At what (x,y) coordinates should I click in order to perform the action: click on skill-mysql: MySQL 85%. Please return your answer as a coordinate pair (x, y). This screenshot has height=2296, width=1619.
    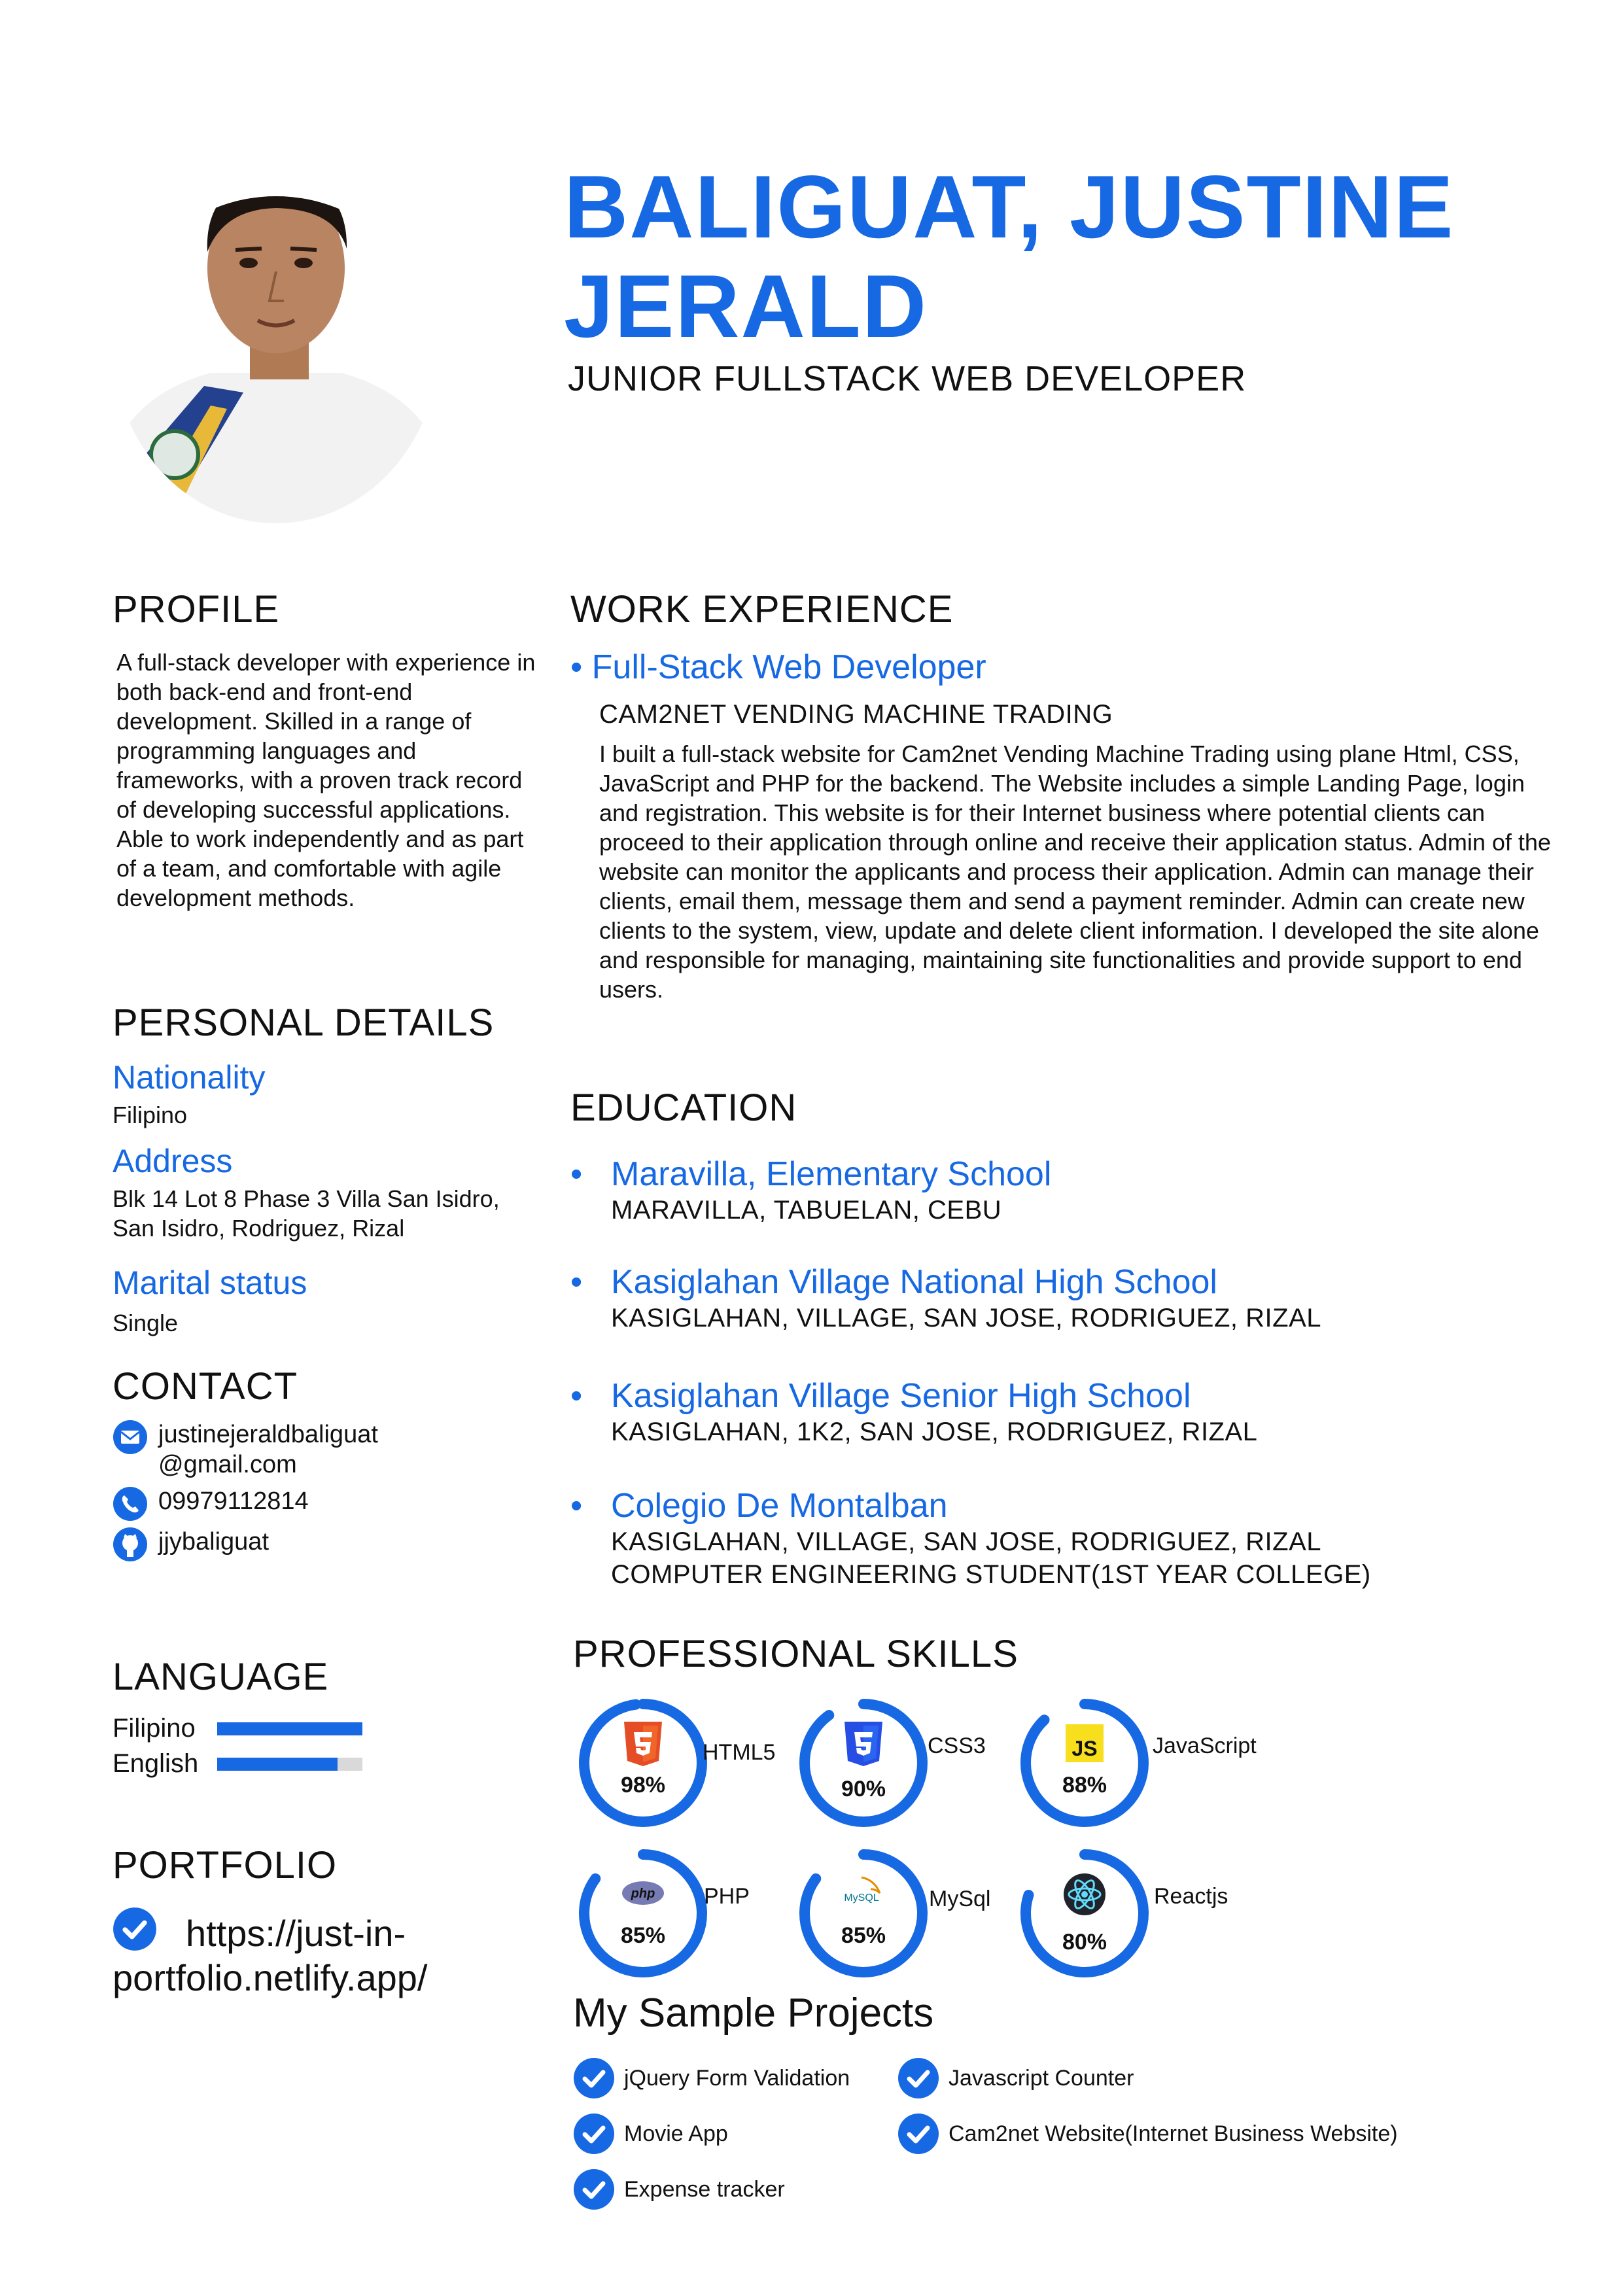
    Looking at the image, I should click on (863, 1913).